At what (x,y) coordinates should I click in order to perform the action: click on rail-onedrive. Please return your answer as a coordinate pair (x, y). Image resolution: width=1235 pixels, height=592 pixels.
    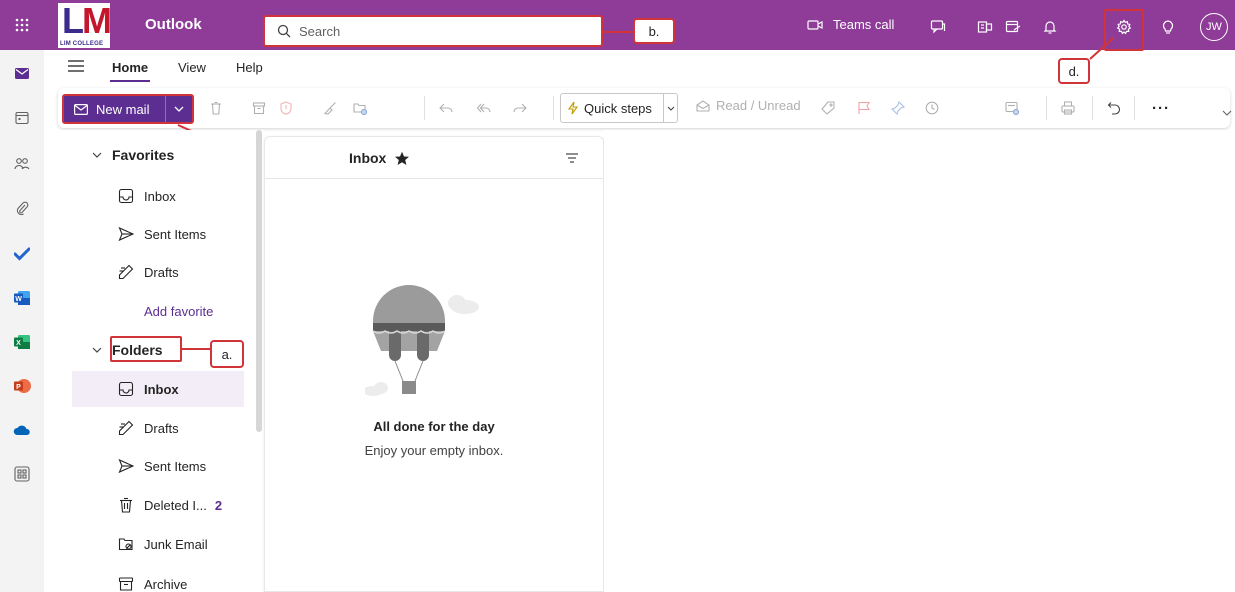
    Looking at the image, I should click on (22, 430).